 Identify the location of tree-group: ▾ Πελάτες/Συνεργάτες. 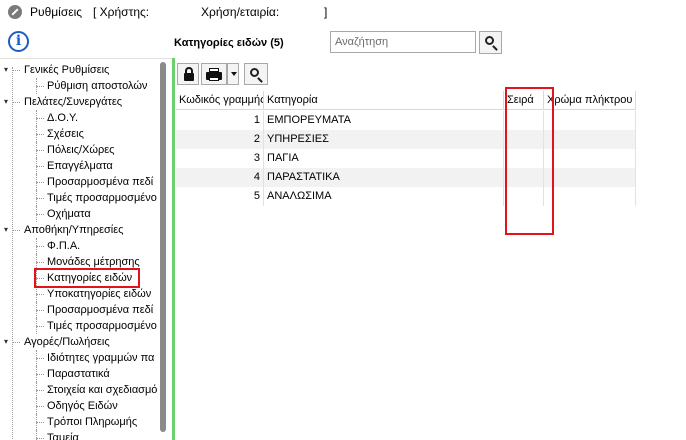
(86, 102).